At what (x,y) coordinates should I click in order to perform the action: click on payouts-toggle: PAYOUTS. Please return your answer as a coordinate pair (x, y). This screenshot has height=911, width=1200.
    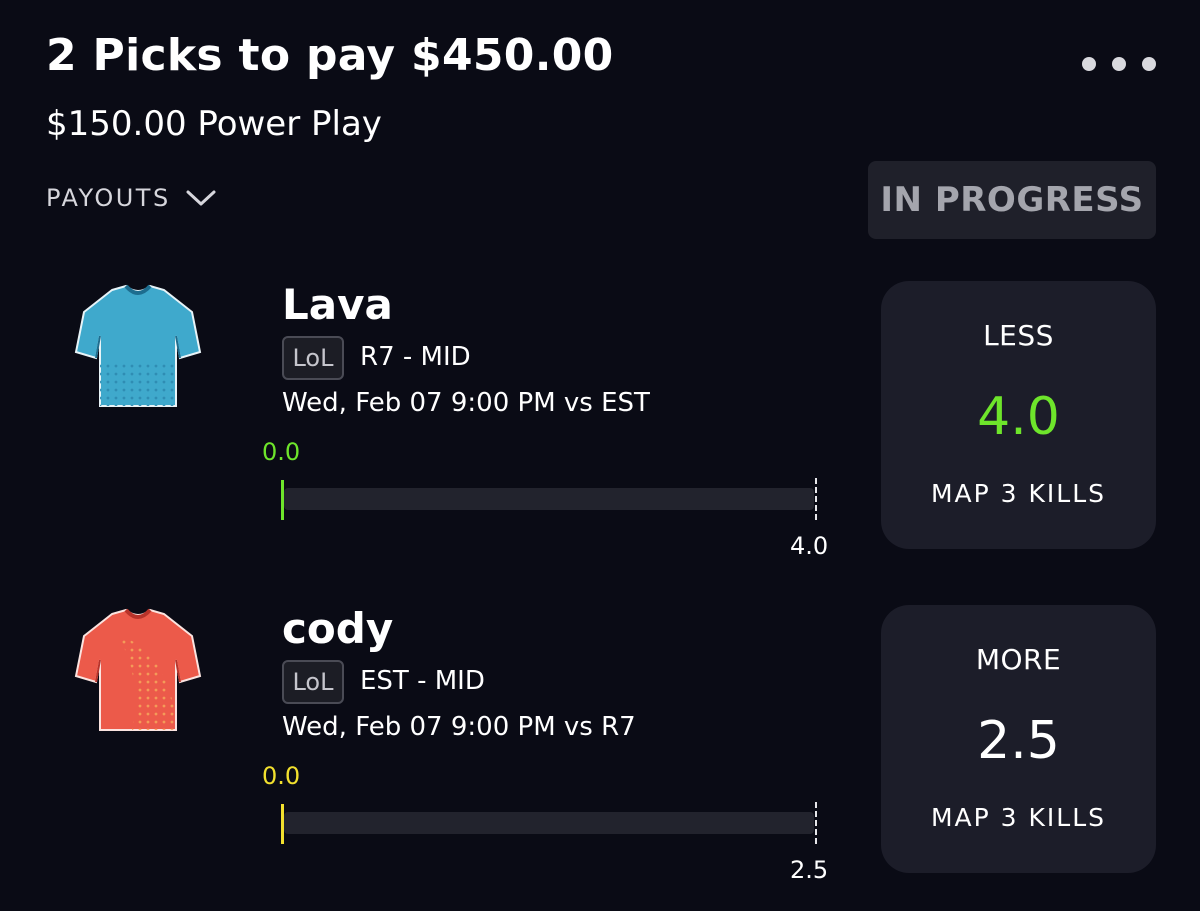
    Looking at the image, I should click on (131, 198).